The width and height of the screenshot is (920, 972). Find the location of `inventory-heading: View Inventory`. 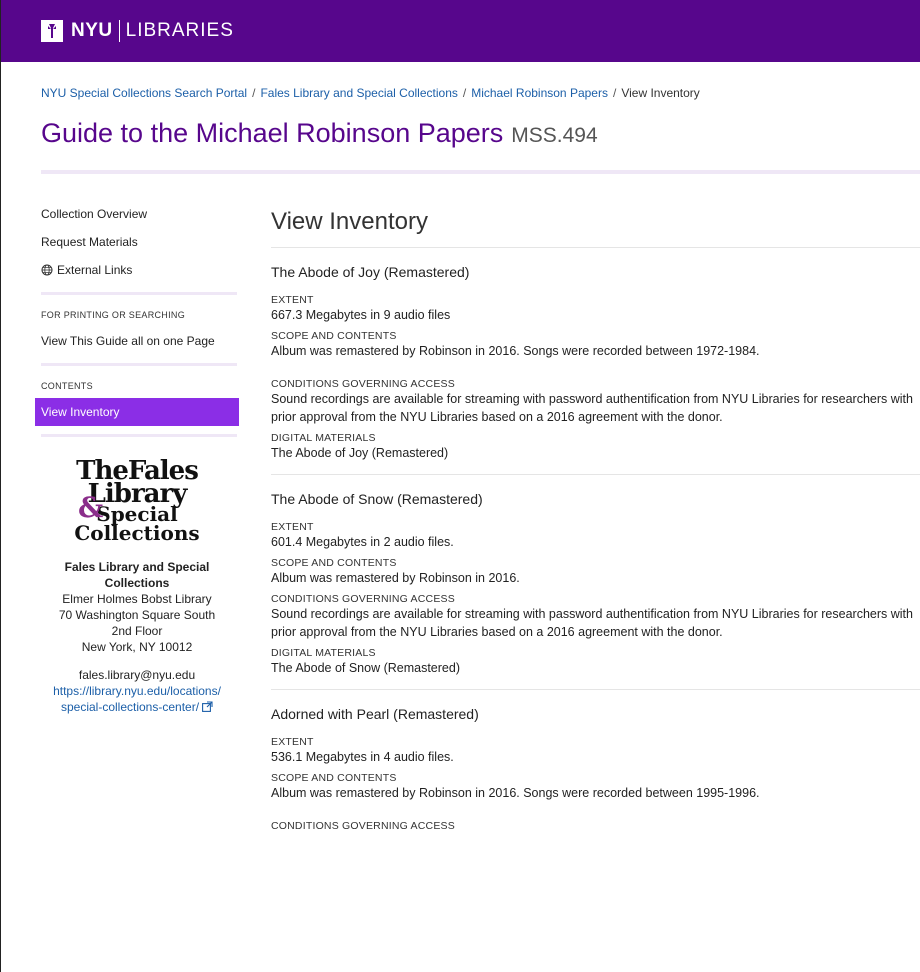

inventory-heading: View Inventory is located at coordinates (595, 224).